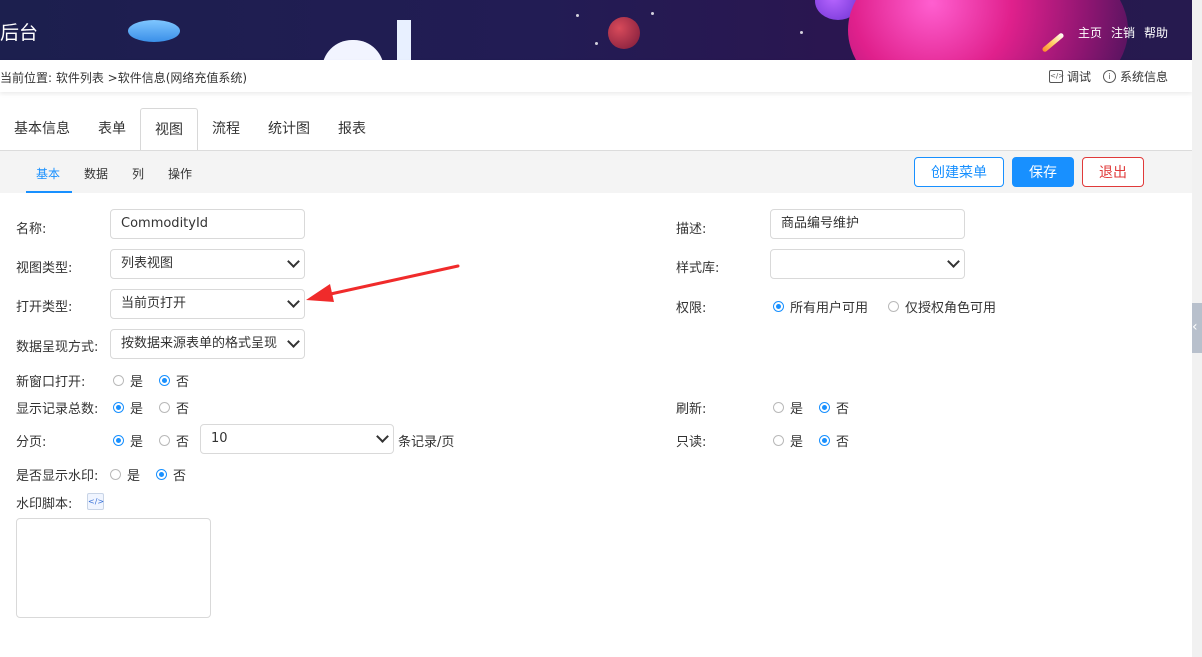 This screenshot has height=657, width=1202. I want to click on system-info-button: i 系统信息, so click(1135, 76).